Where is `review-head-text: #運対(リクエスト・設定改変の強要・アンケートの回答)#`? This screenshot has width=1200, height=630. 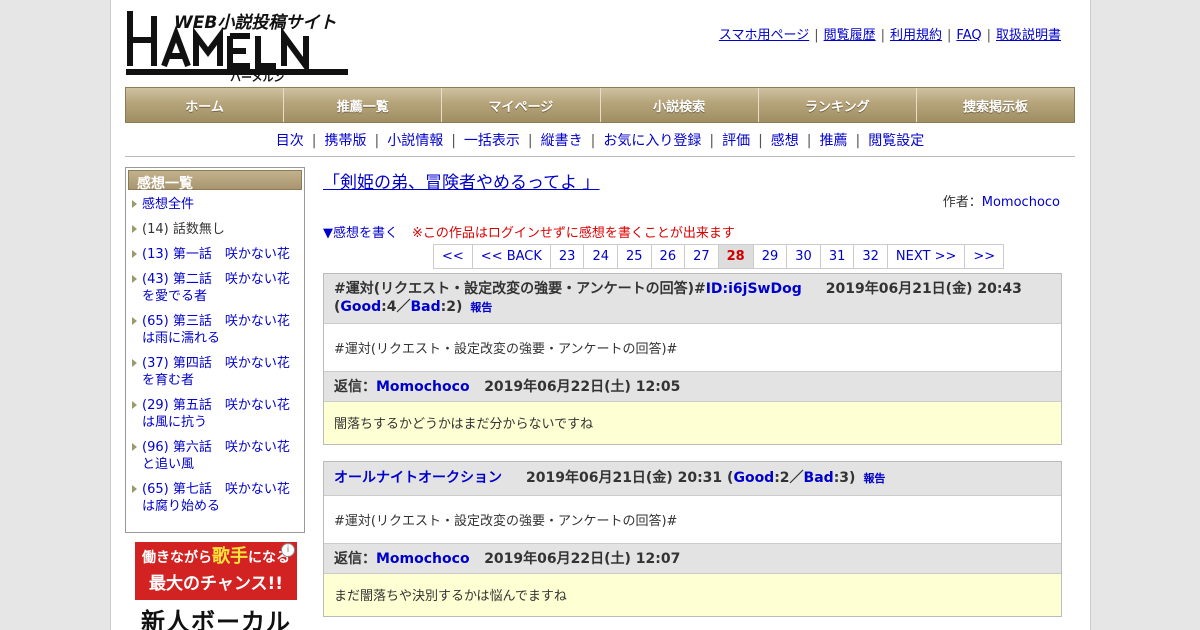 review-head-text: #運対(リクエスト・設定改変の強要・アンケートの回答)# is located at coordinates (520, 289).